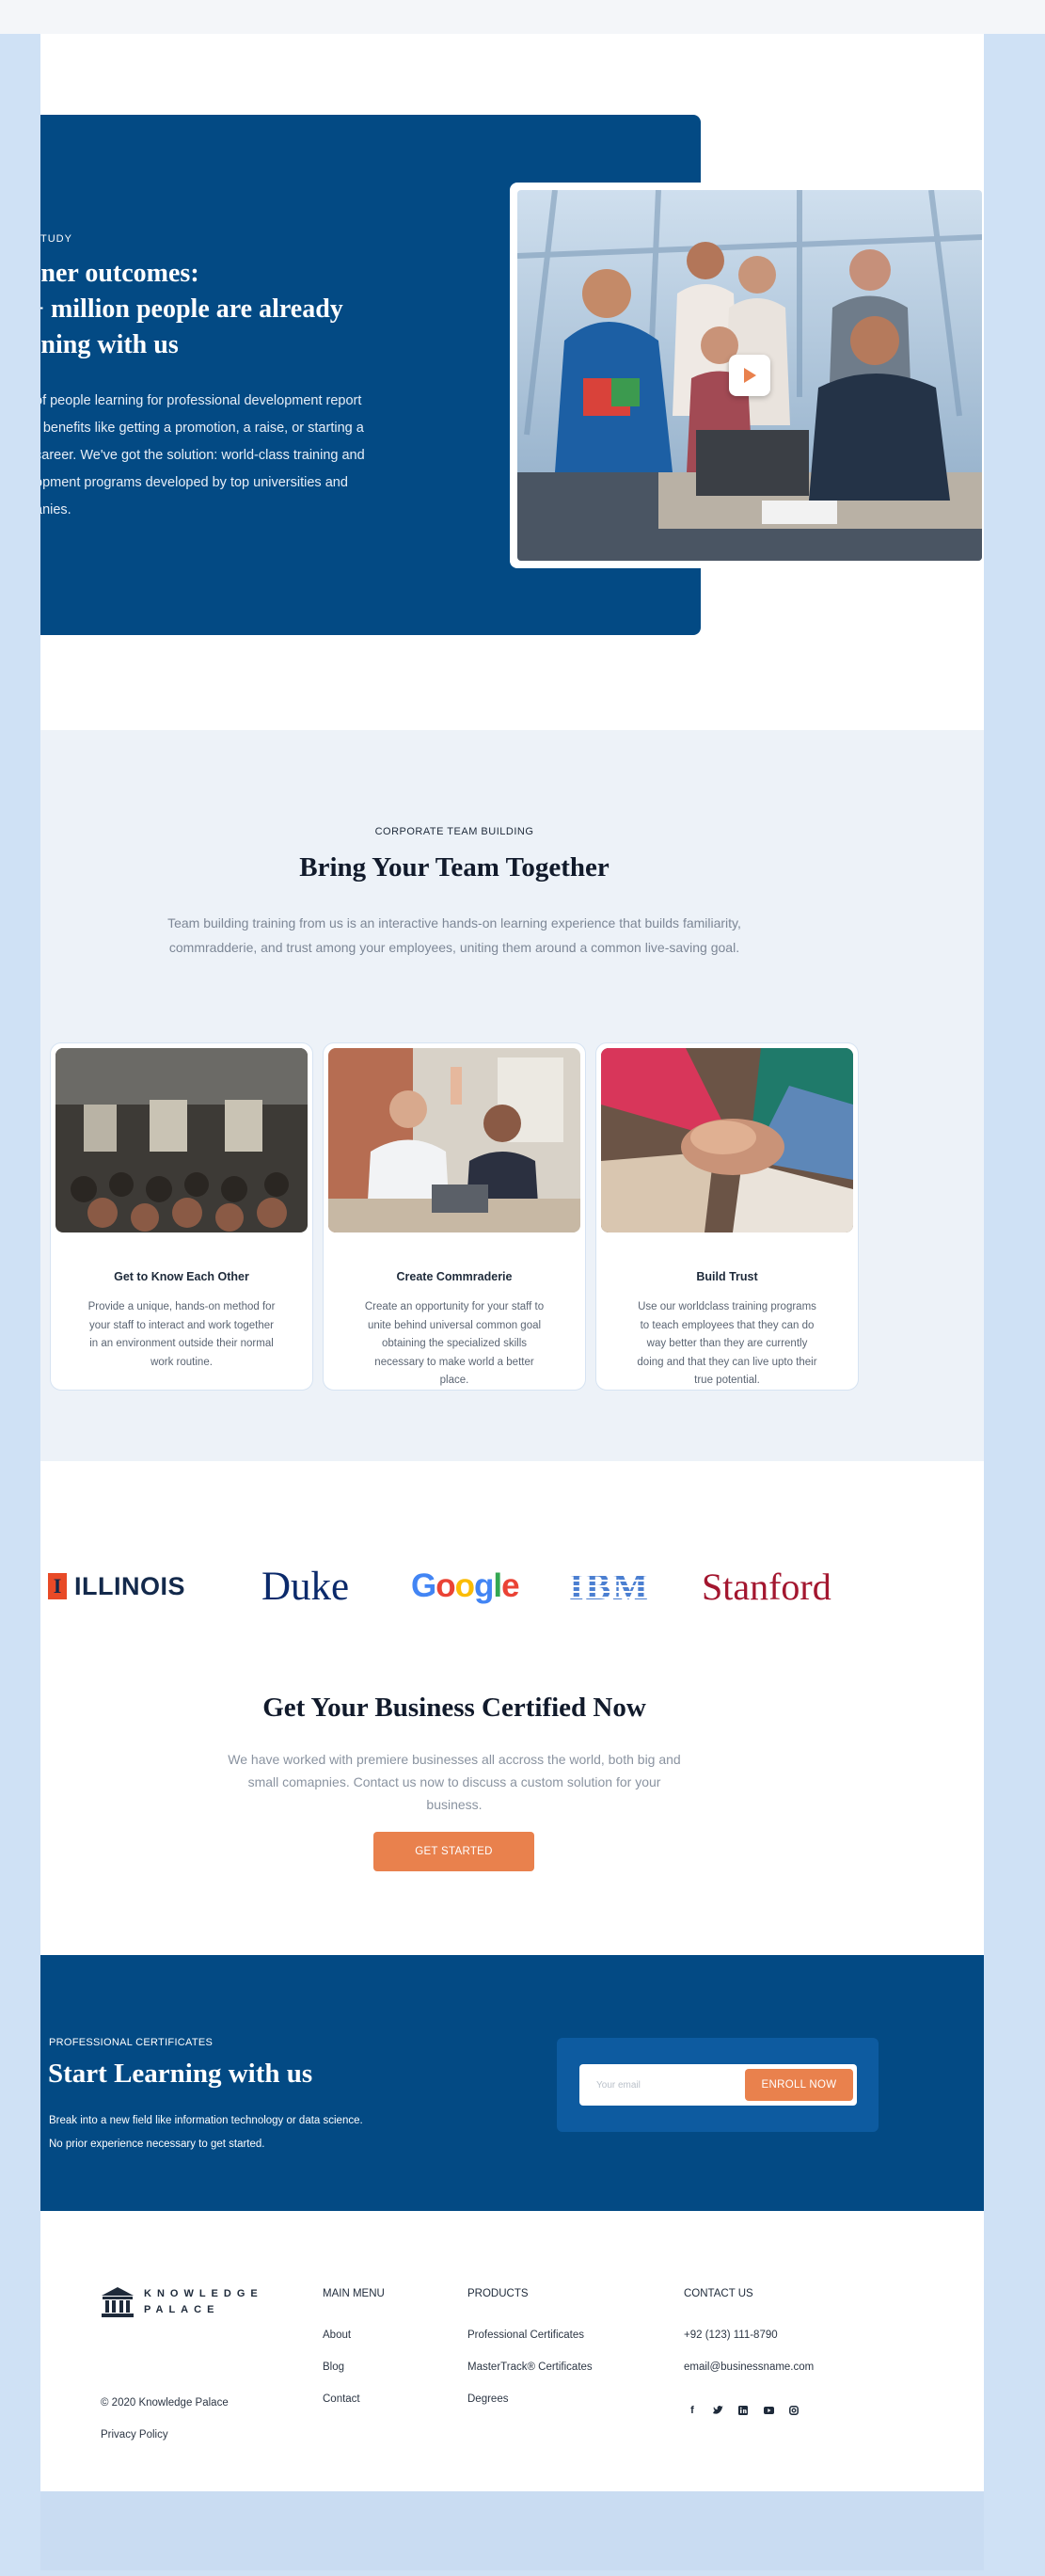  I want to click on stanford-logo: Stanford, so click(766, 1586).